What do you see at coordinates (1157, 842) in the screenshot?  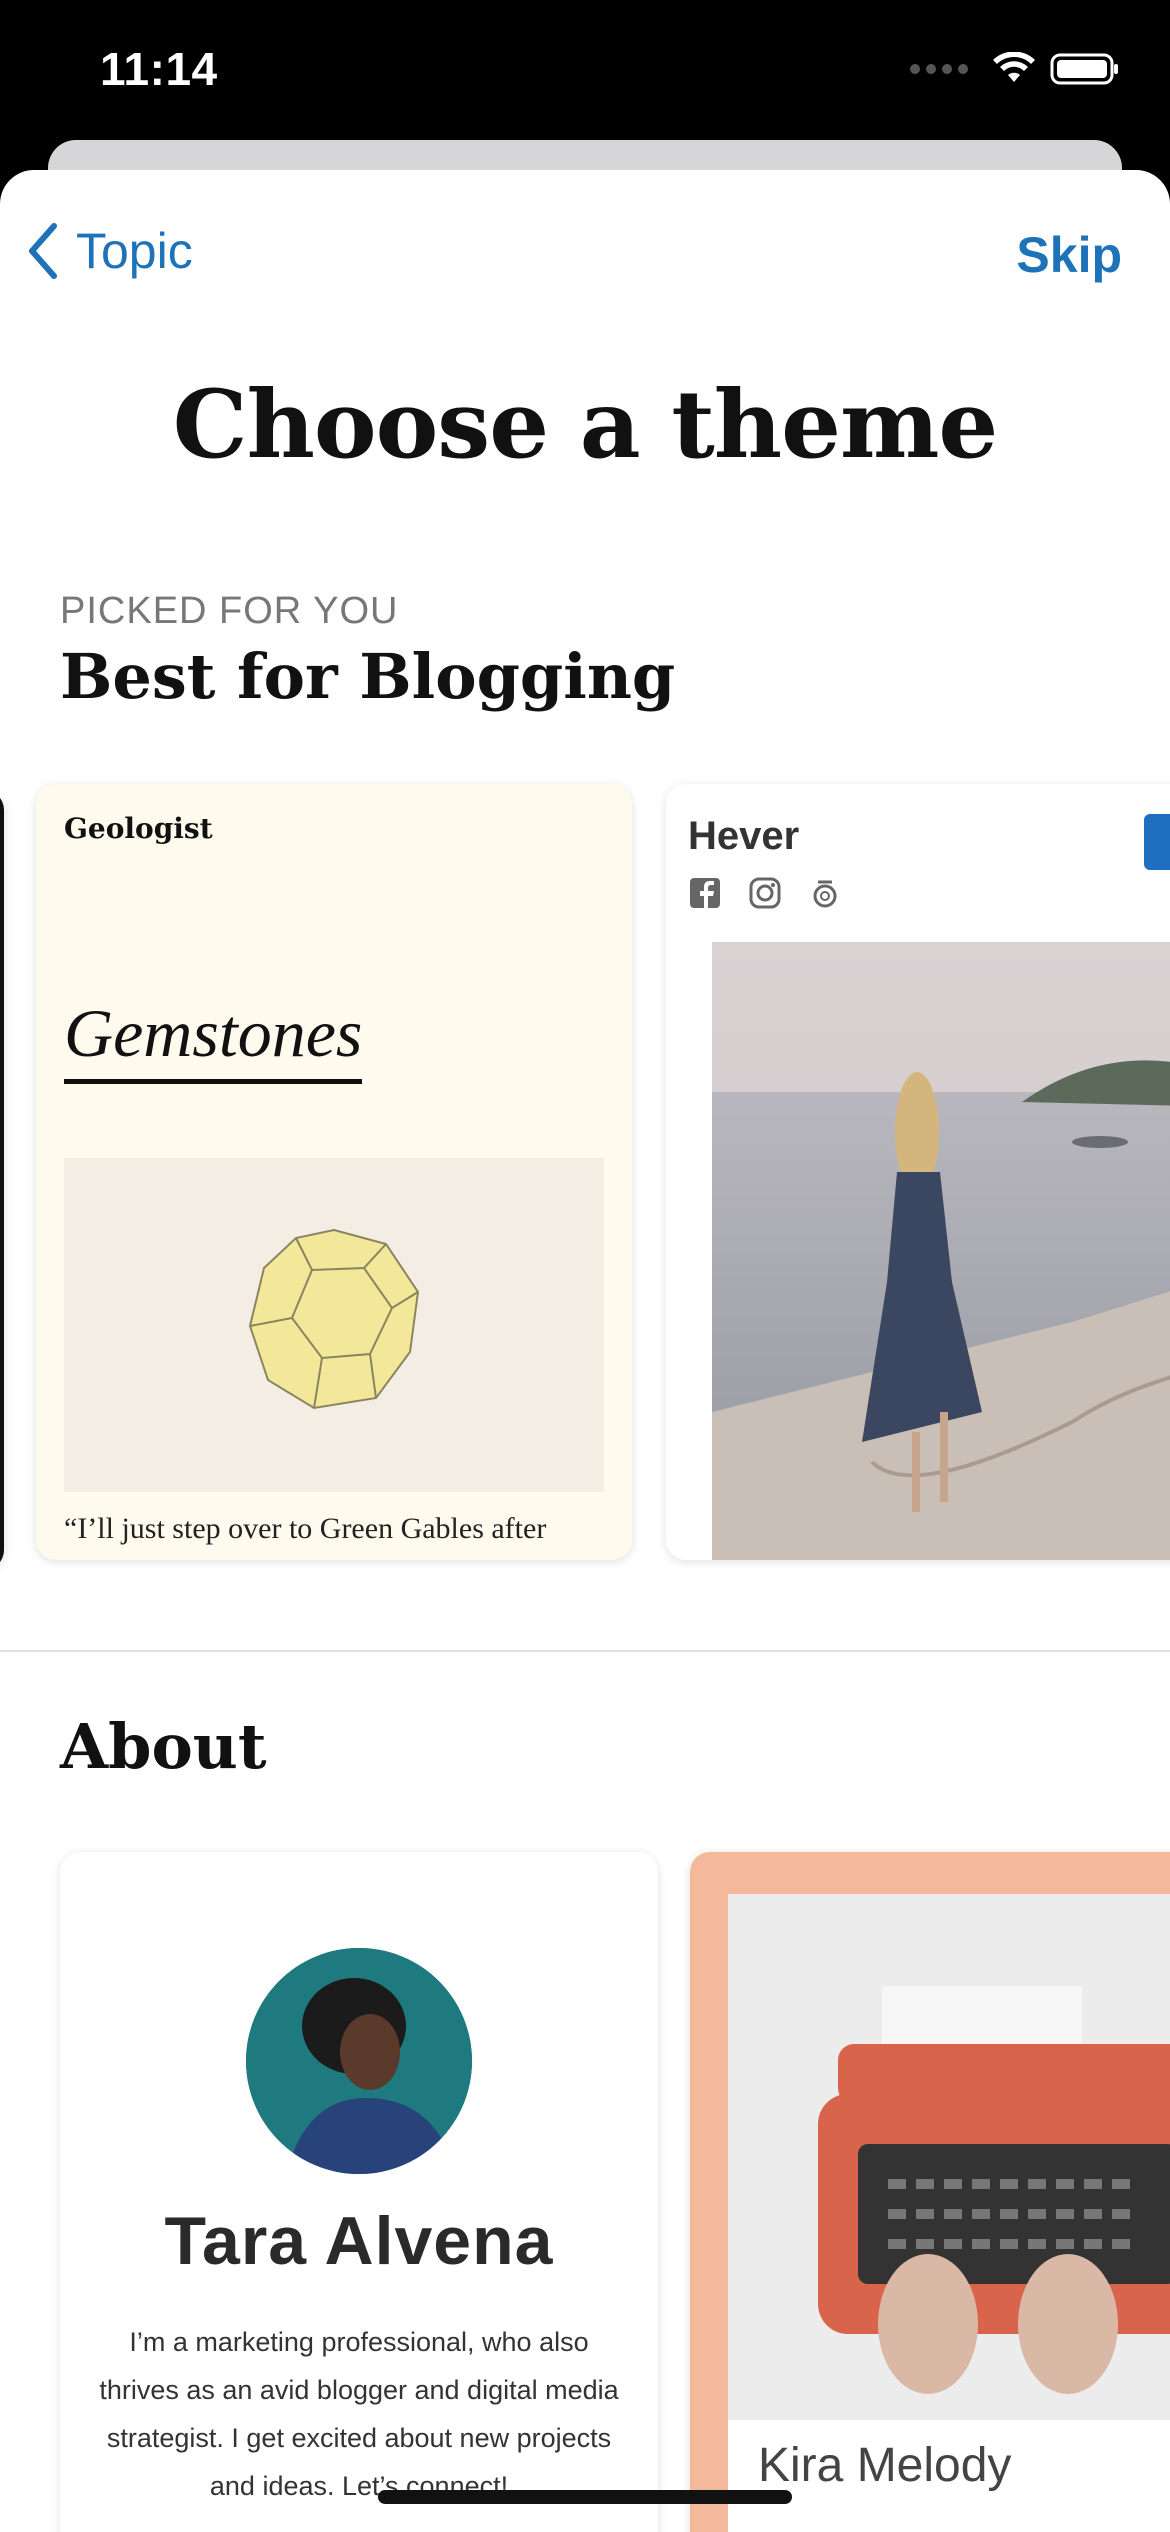 I see `menu-button` at bounding box center [1157, 842].